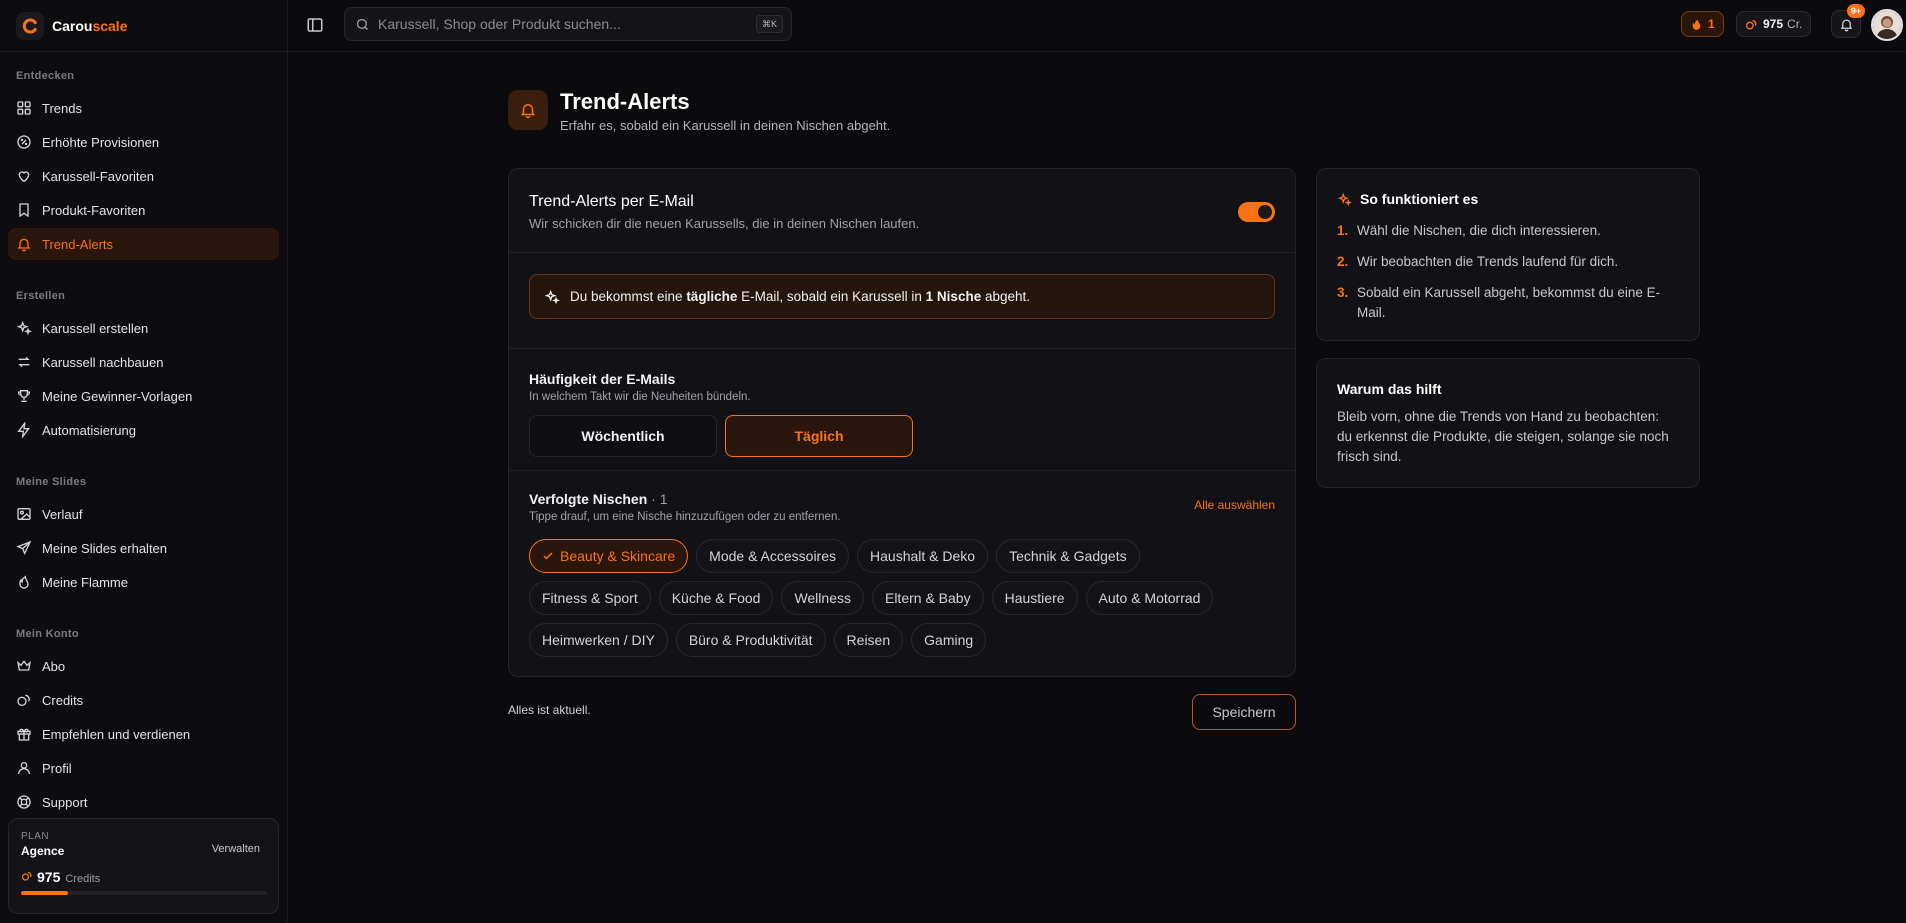  I want to click on niche-chip: Haustiere, so click(1034, 598).